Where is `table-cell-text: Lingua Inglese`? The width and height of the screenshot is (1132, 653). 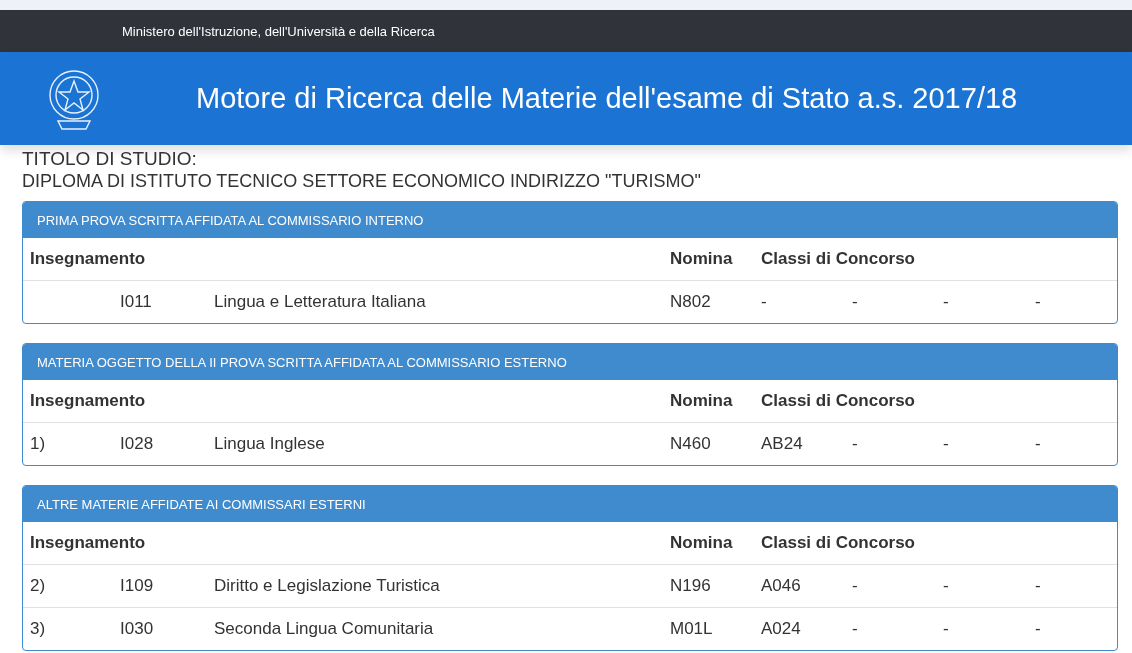
table-cell-text: Lingua Inglese is located at coordinates (270, 444).